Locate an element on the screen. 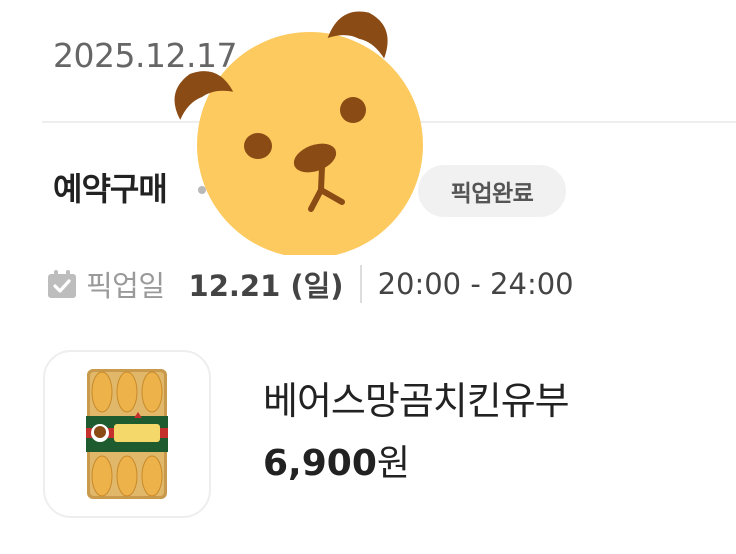 The width and height of the screenshot is (736, 554). price-value: 6,900 is located at coordinates (320, 463).